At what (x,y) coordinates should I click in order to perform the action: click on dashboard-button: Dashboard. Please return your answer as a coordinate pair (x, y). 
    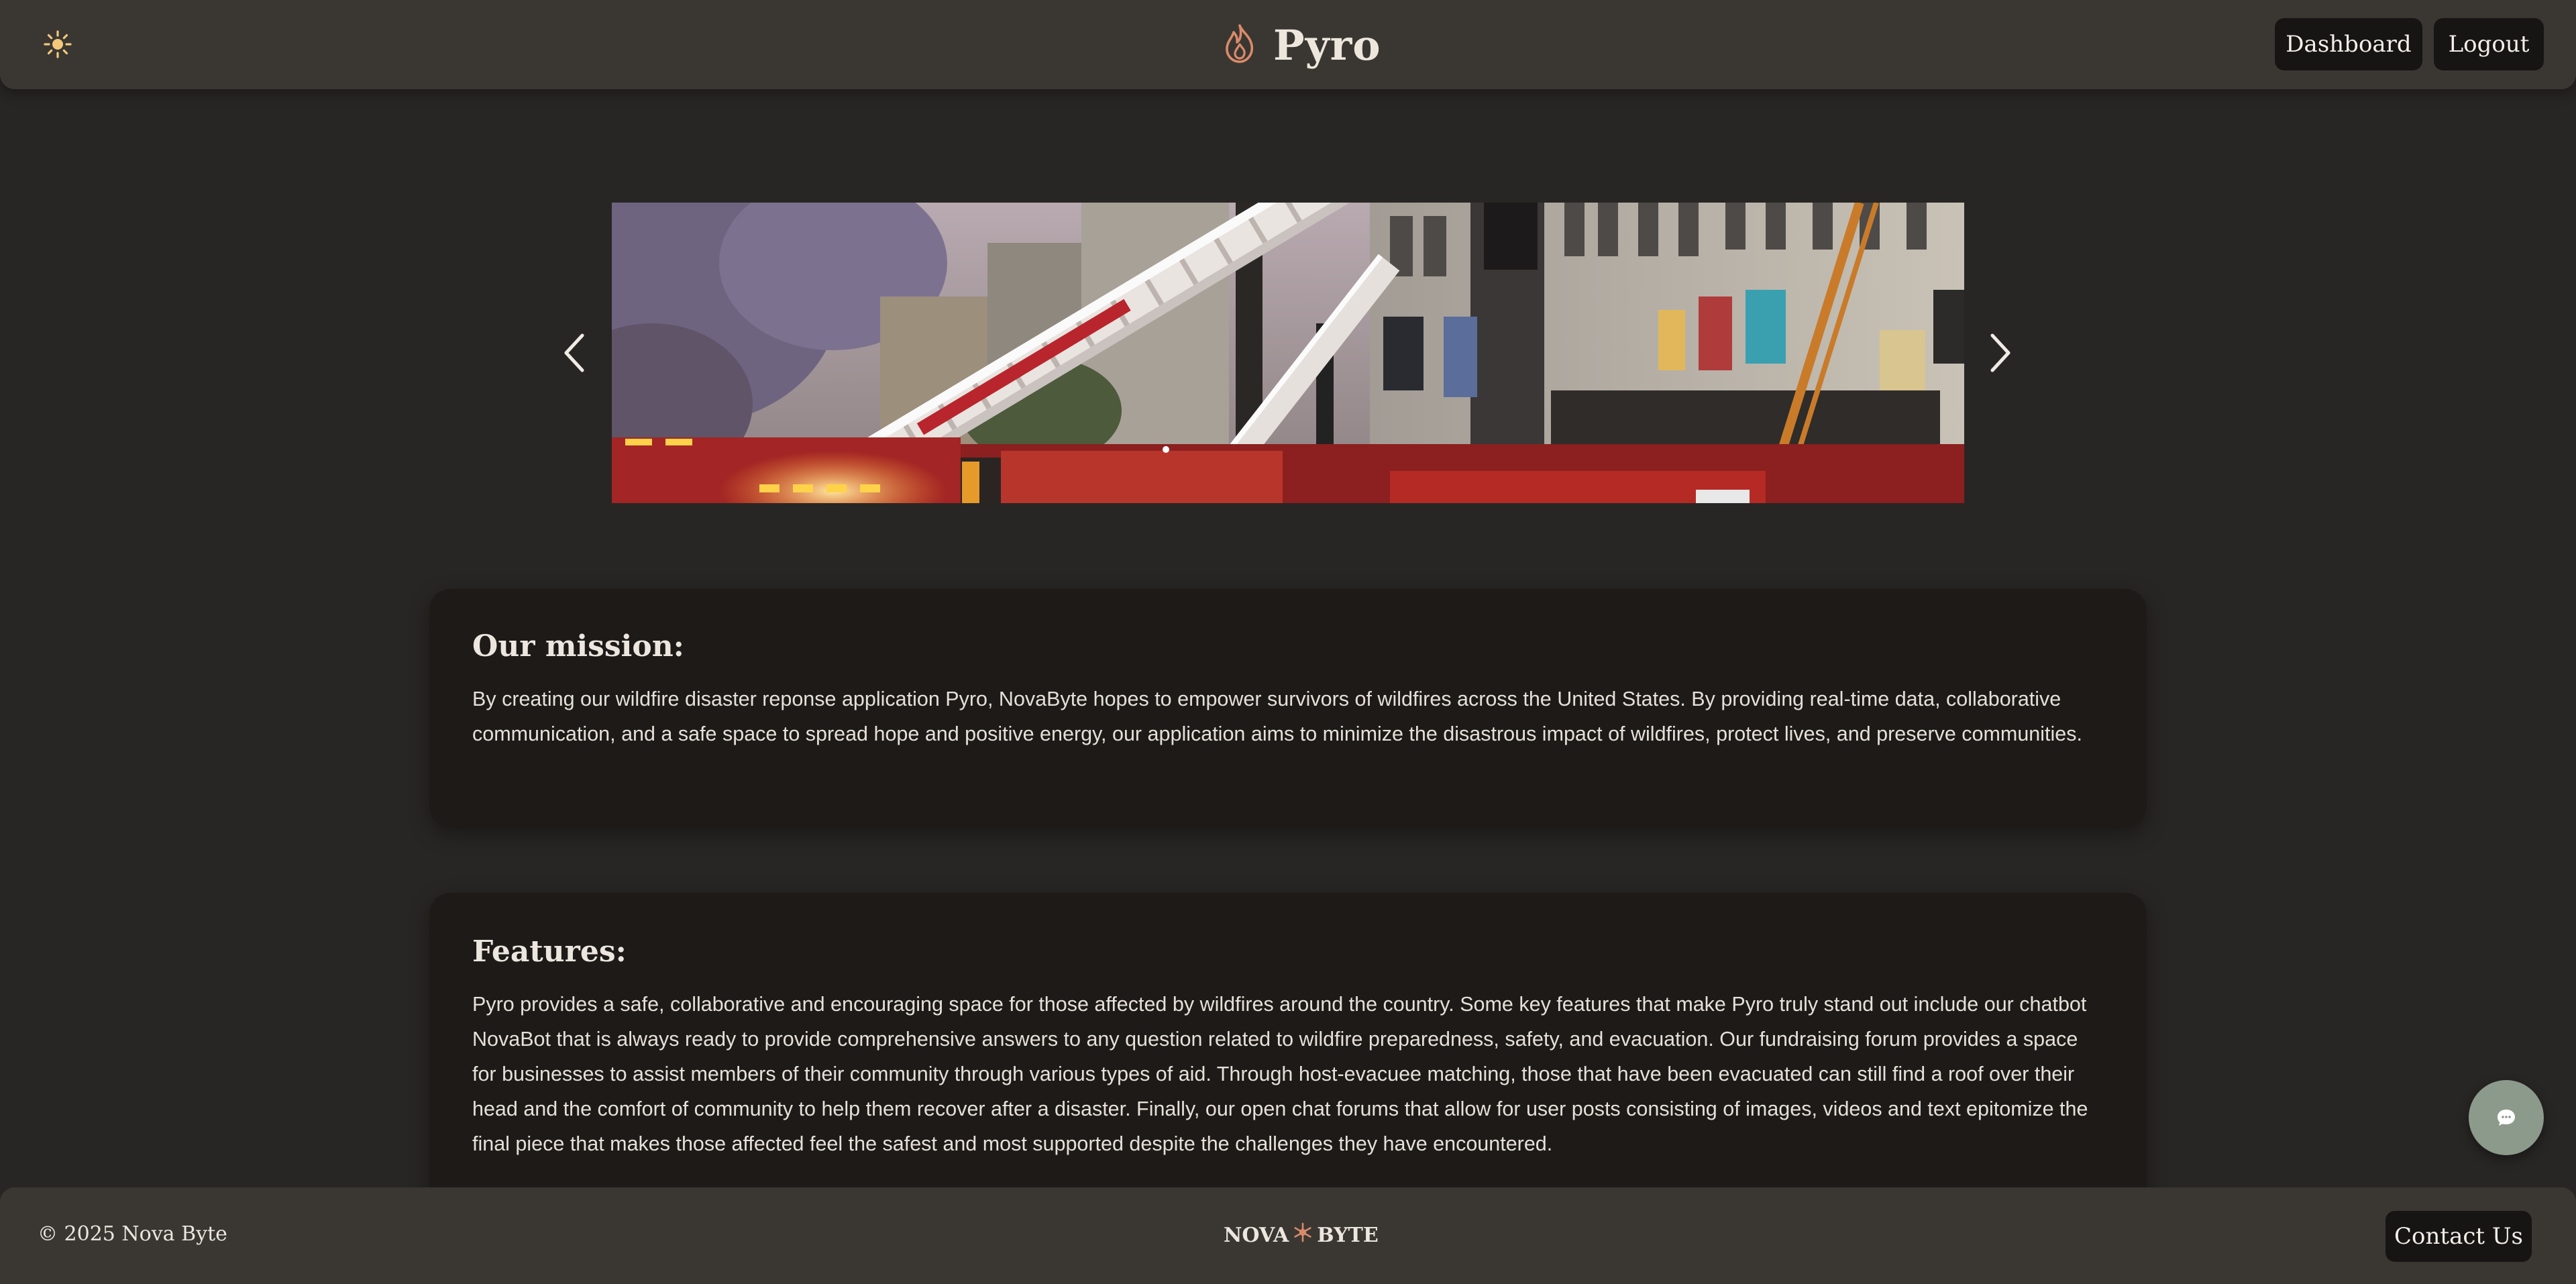
    Looking at the image, I should click on (2348, 44).